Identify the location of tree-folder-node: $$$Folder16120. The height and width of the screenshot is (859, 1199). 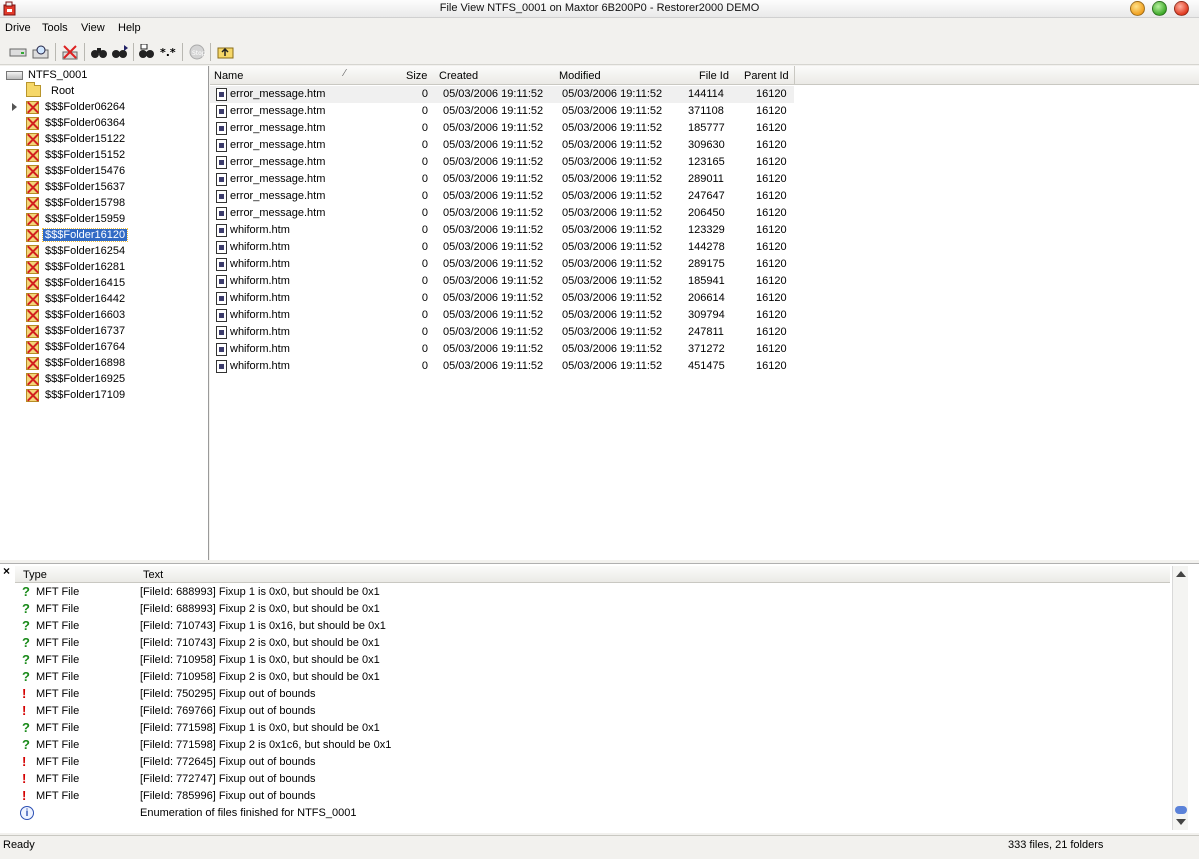
(77, 235).